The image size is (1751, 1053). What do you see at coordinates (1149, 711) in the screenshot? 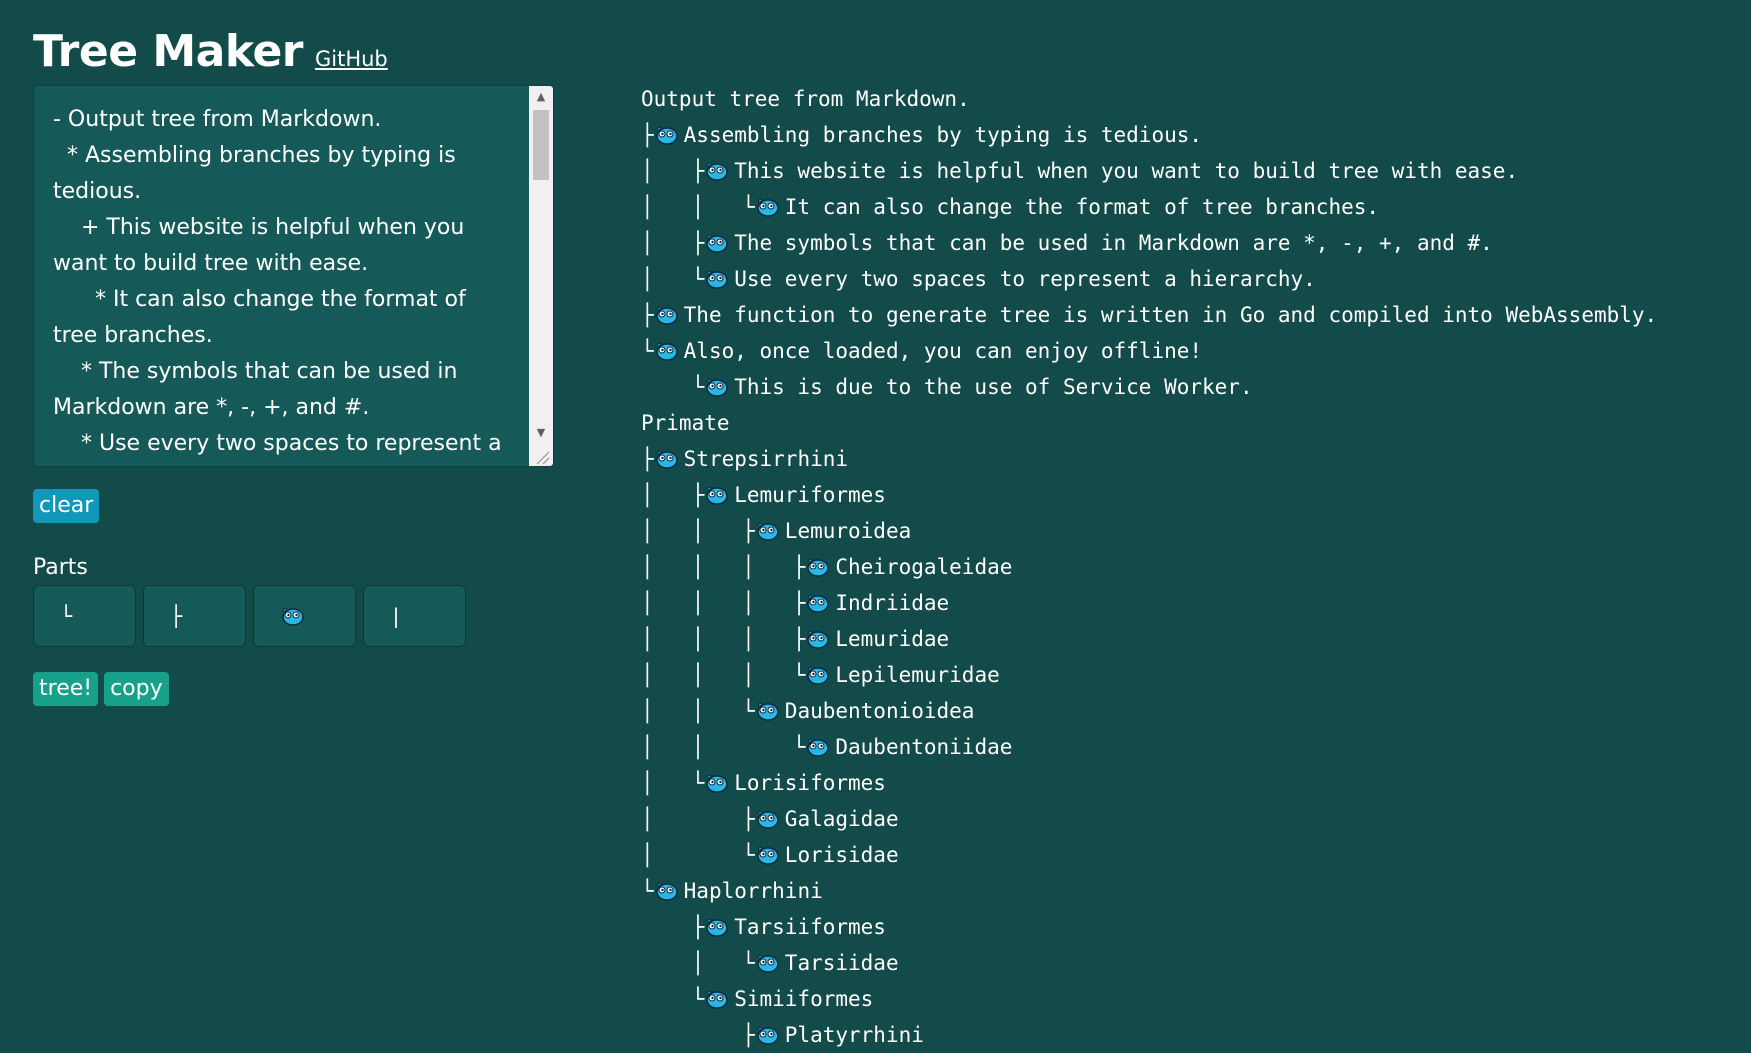
I see `tree-line: │ │ └ Daubentonioidea` at bounding box center [1149, 711].